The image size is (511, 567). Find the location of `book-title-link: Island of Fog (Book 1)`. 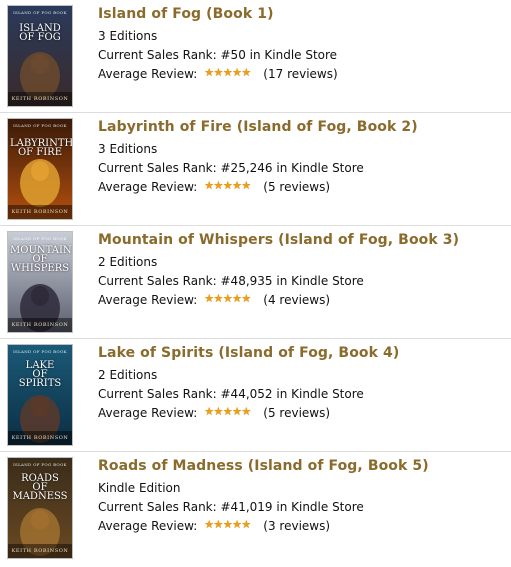

book-title-link: Island of Fog (Book 1) is located at coordinates (186, 14).